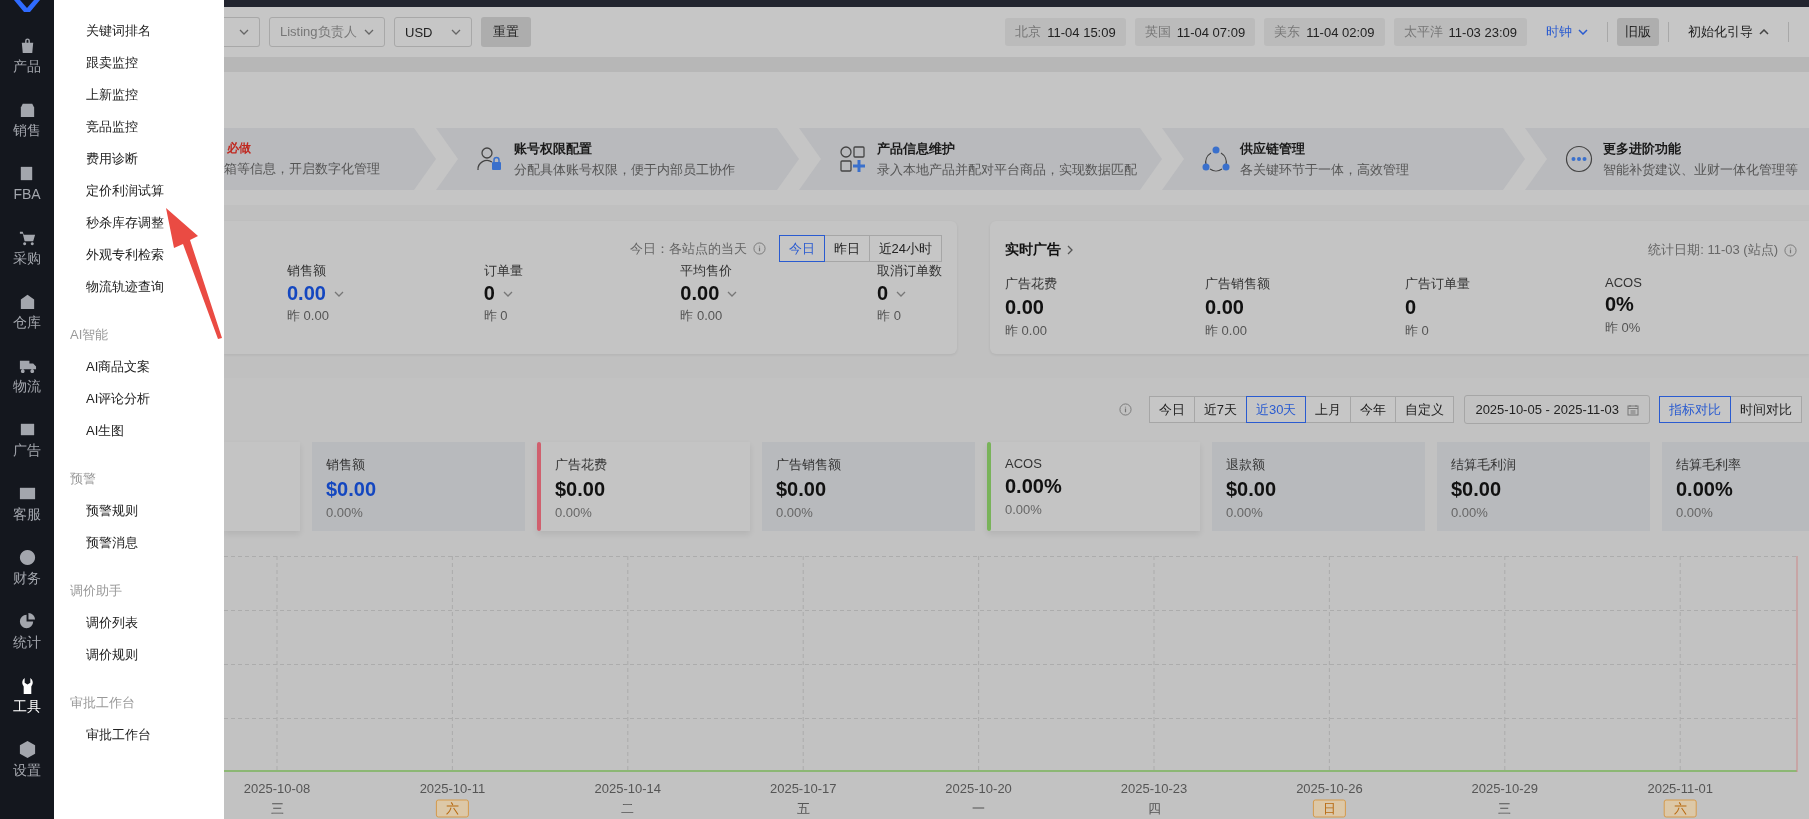 Image resolution: width=1809 pixels, height=819 pixels. Describe the element at coordinates (1728, 32) in the screenshot. I see `guide-toggle: 初始化引导` at that location.